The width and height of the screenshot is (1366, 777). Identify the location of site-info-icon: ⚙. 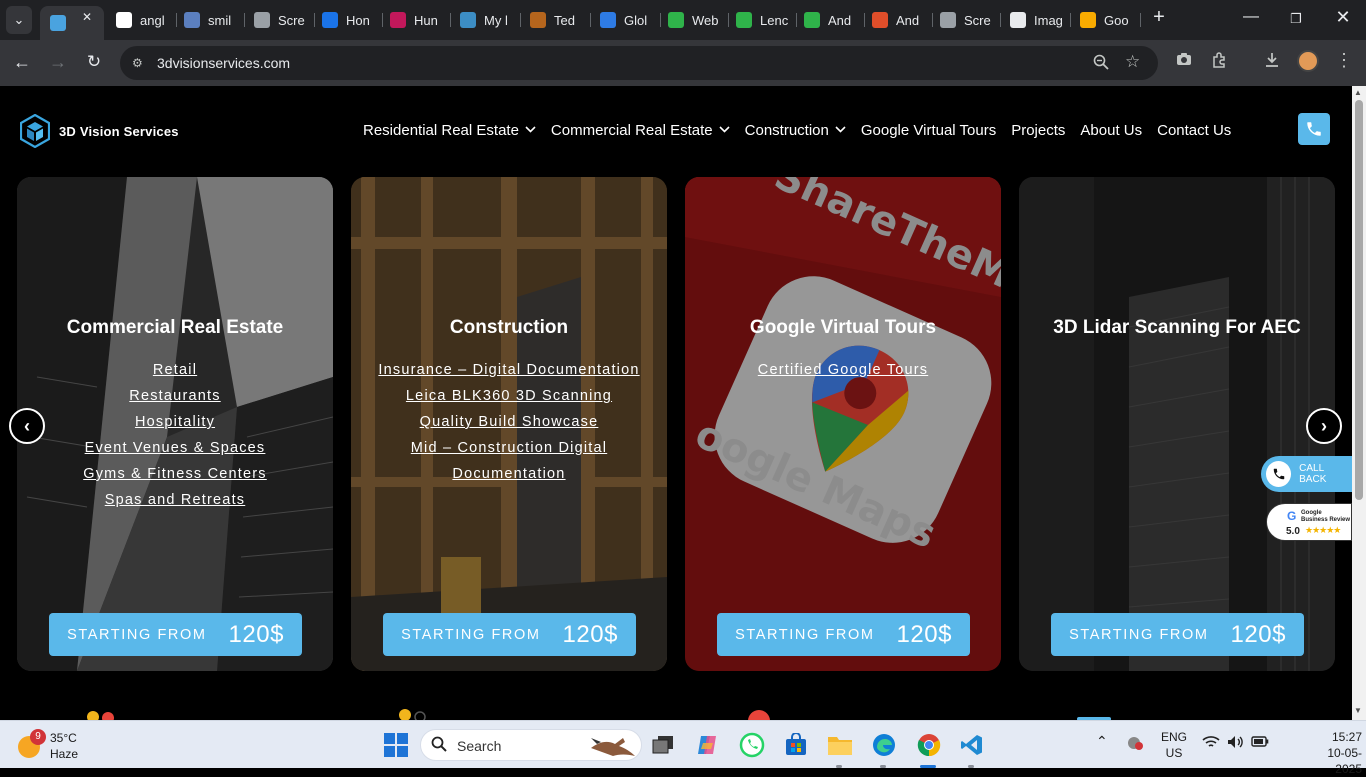
(137, 63).